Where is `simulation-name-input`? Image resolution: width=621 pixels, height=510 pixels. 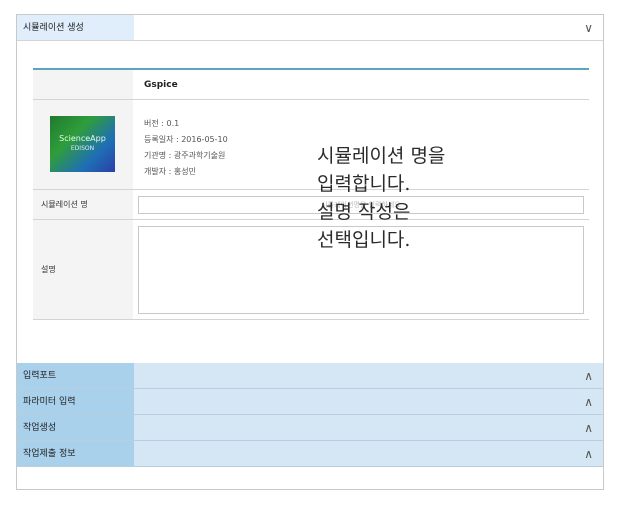 simulation-name-input is located at coordinates (361, 205).